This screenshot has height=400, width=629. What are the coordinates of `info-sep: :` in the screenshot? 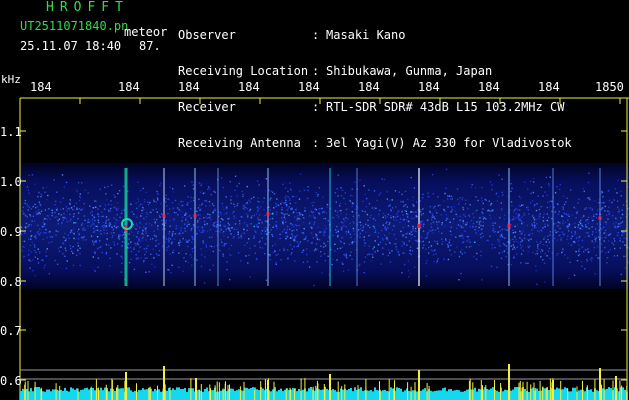 It's located at (316, 71).